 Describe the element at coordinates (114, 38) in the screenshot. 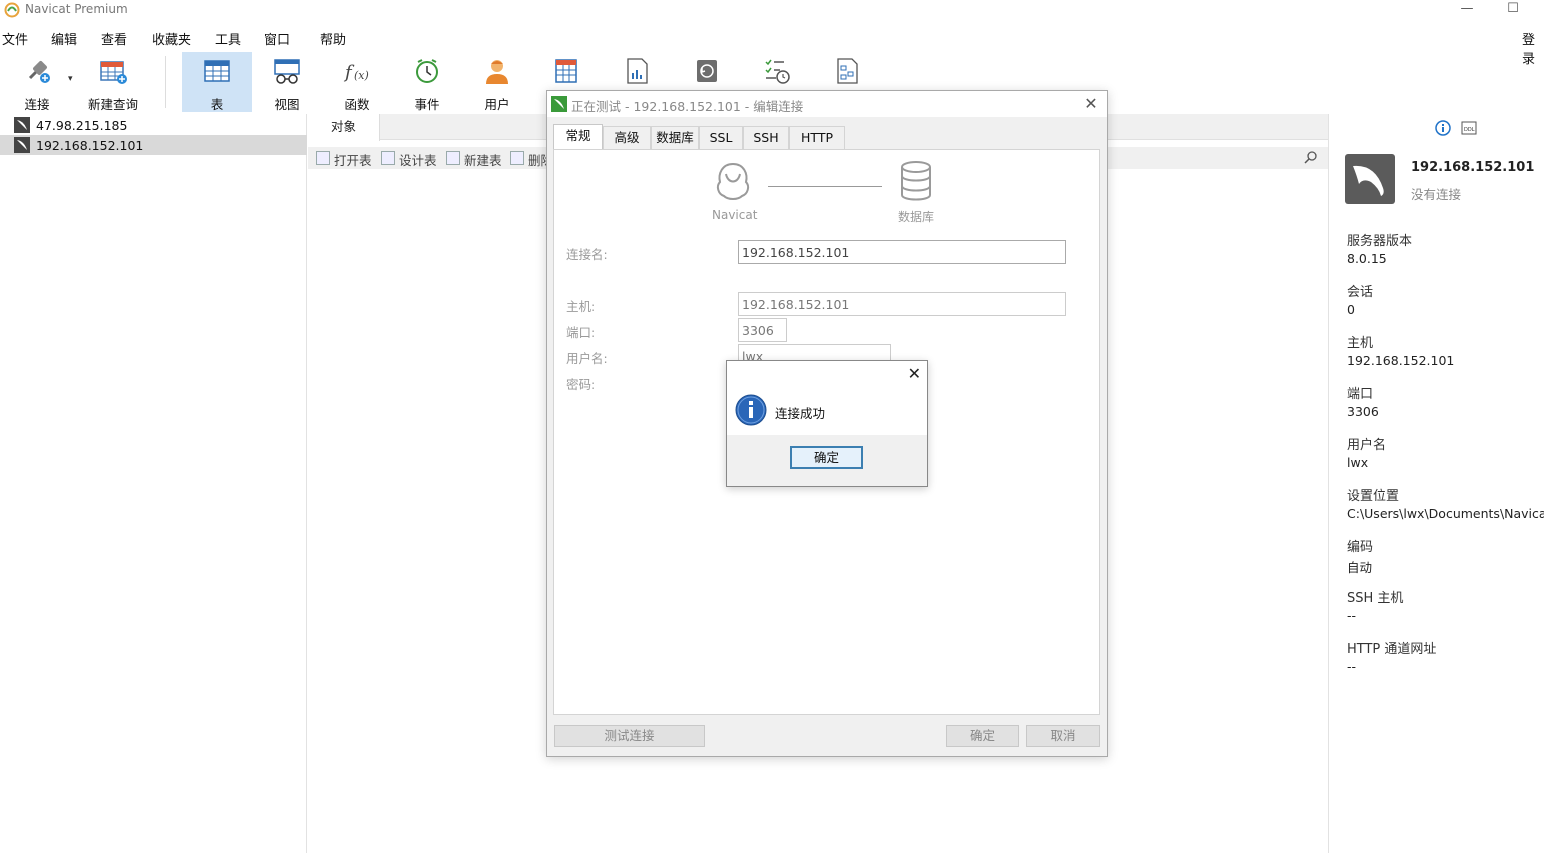

I see `menu-view: 查看` at that location.